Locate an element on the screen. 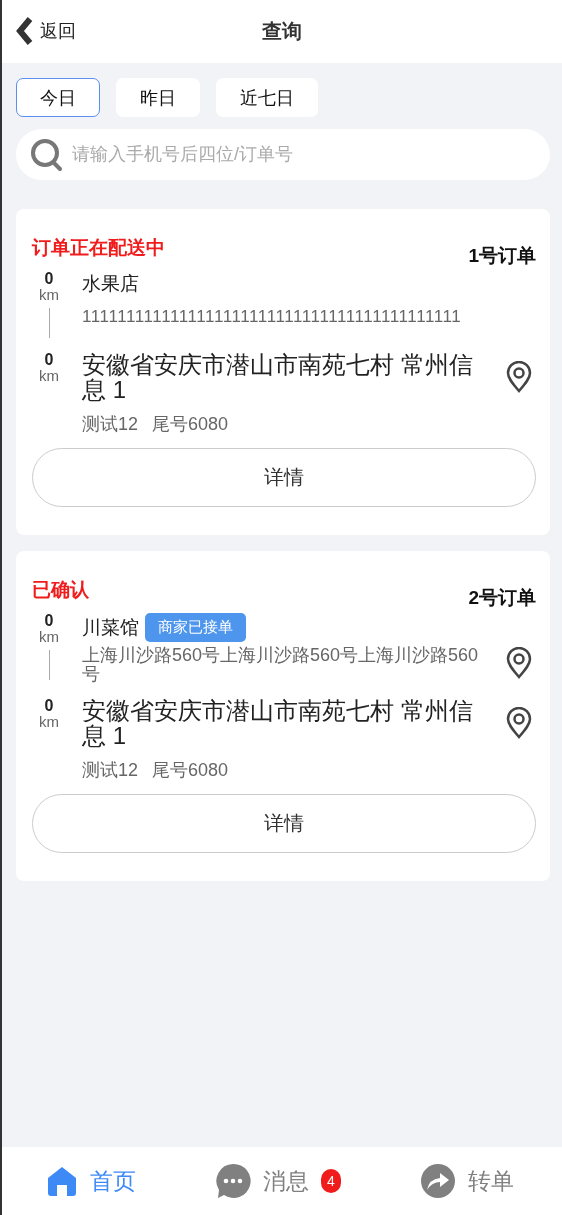 The width and height of the screenshot is (562, 1215). search-icon is located at coordinates (47, 155).